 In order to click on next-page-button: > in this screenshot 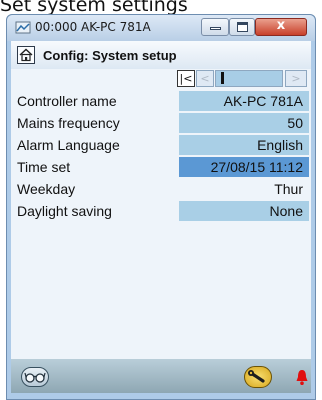, I will do `click(296, 78)`.